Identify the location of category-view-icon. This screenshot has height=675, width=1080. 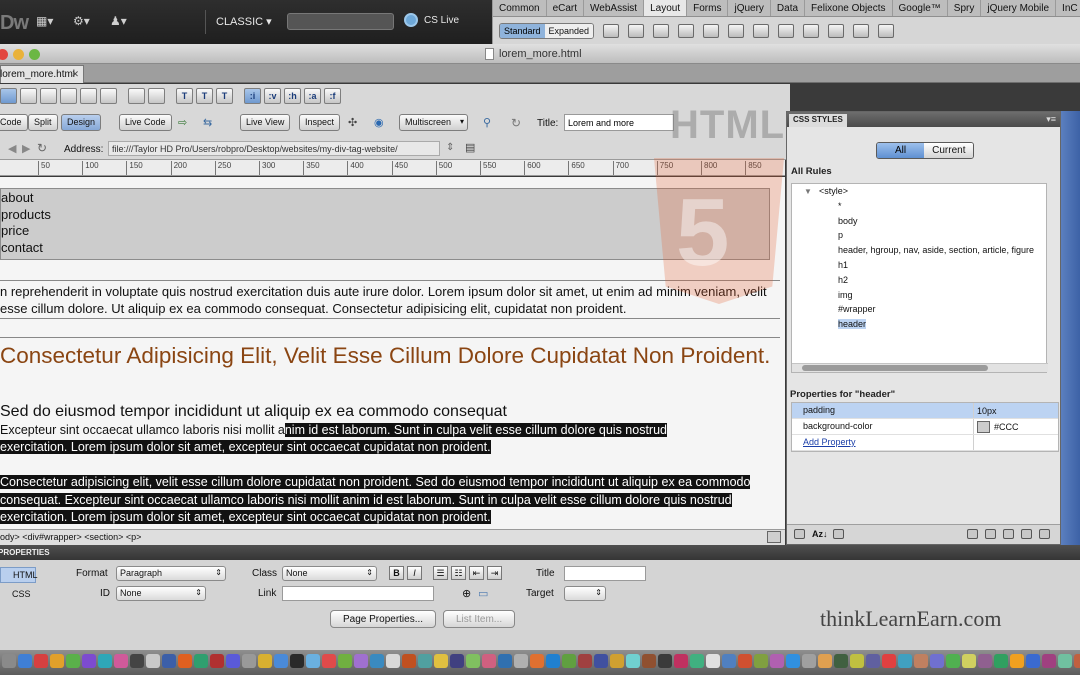
(799, 534).